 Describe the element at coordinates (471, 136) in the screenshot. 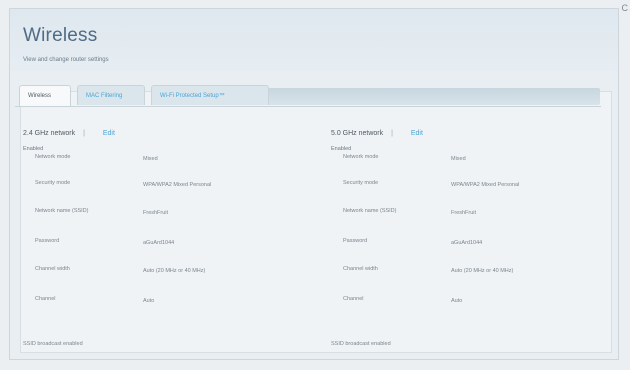

I see `network-heading: 5.0 GHz network | Edit` at that location.